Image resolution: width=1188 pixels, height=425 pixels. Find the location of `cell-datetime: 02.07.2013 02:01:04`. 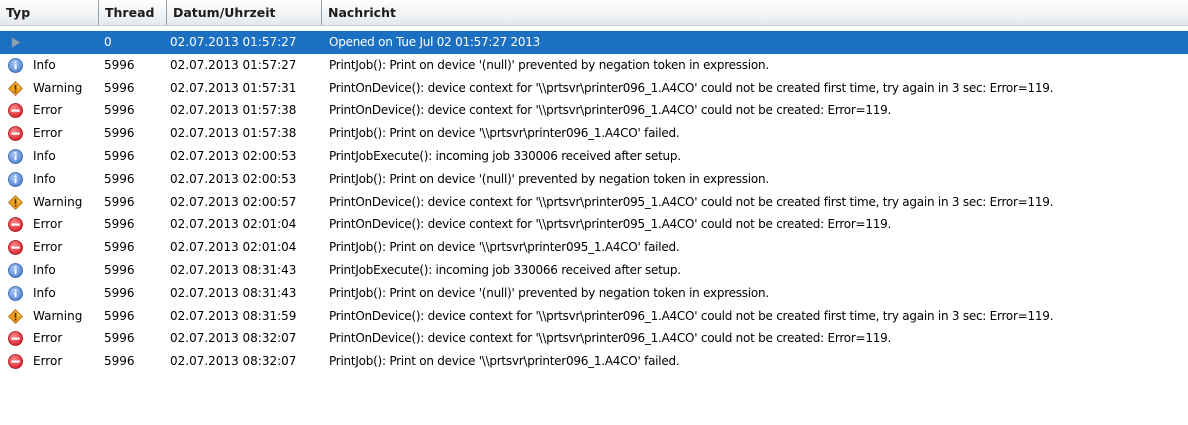

cell-datetime: 02.07.2013 02:01:04 is located at coordinates (233, 247).